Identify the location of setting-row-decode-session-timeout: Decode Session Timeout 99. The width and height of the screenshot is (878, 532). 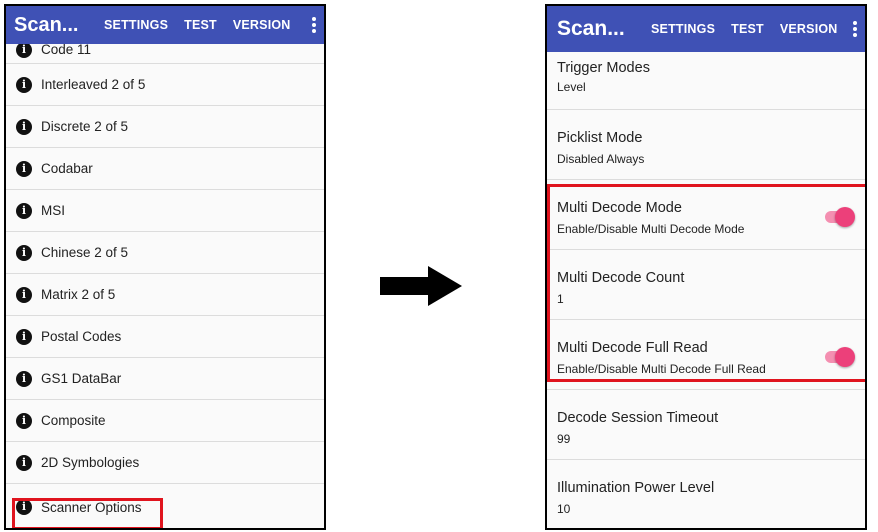
(706, 425).